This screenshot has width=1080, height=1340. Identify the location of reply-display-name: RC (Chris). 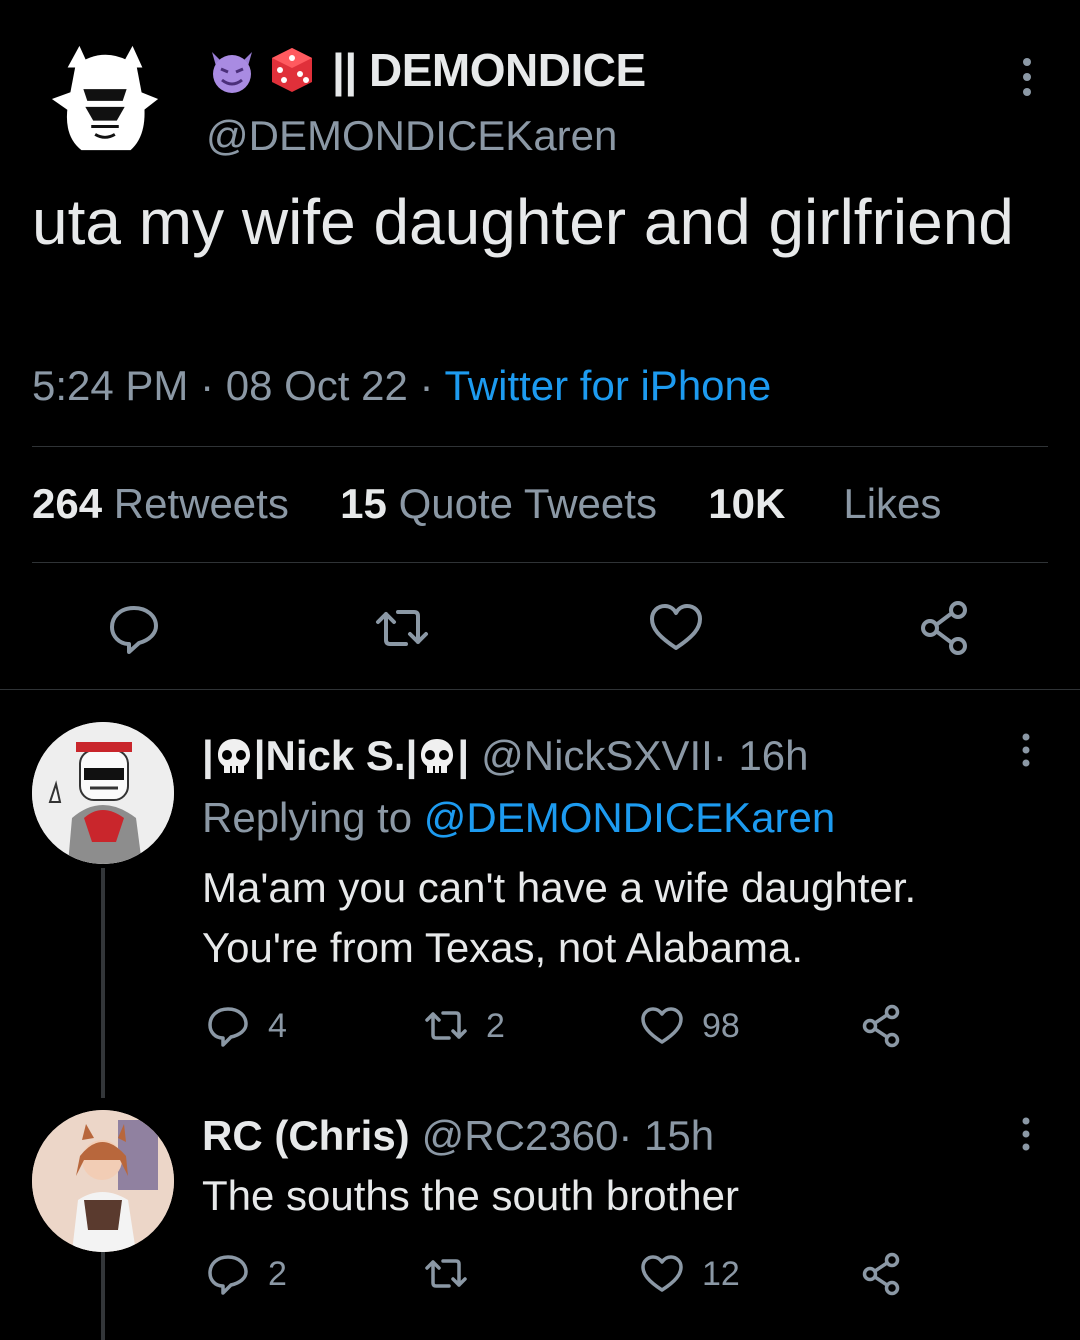
(306, 1135).